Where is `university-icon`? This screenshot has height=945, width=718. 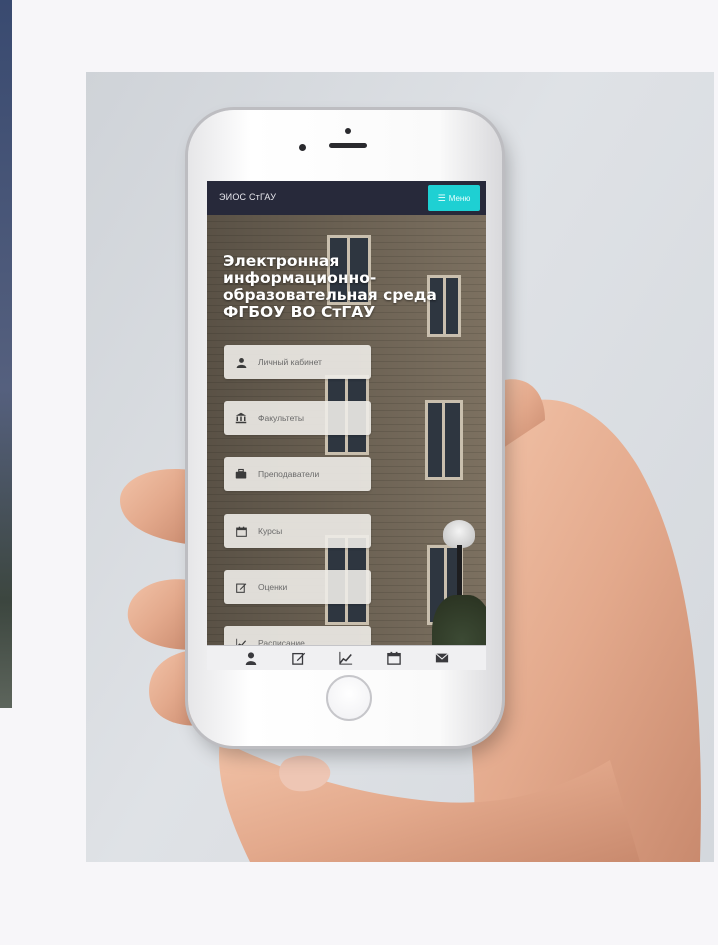
university-icon is located at coordinates (241, 418).